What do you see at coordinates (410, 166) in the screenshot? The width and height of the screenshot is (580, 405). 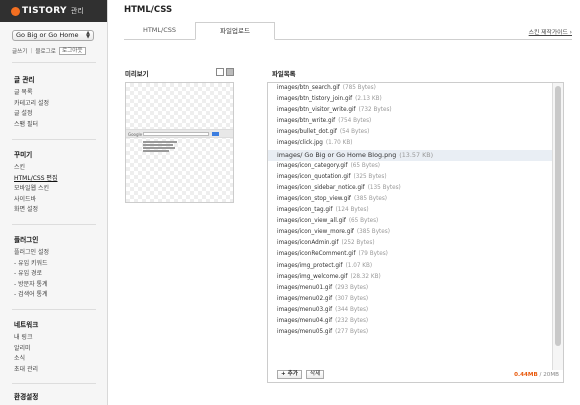 I see `file-row: images/icon_category.gif (65 Bytes)` at bounding box center [410, 166].